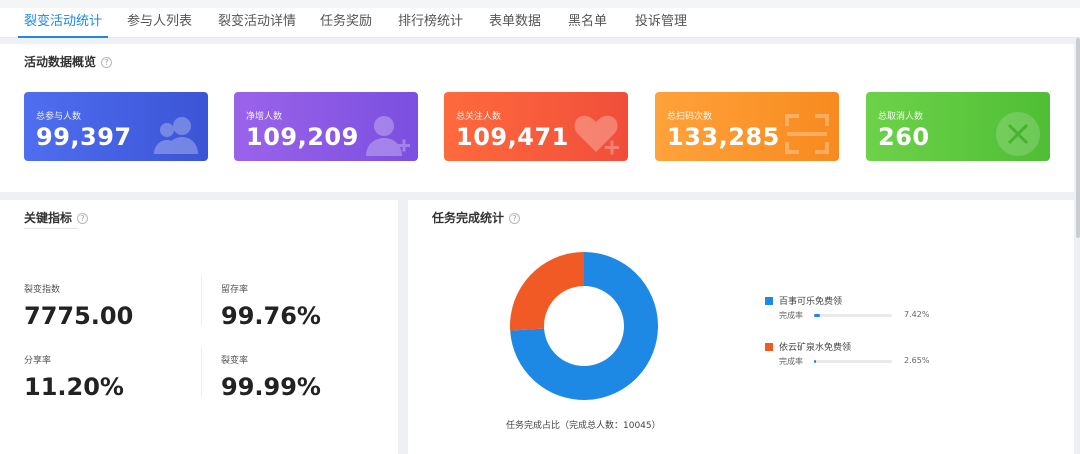 The height and width of the screenshot is (454, 1080). I want to click on metric-label: 裂变率, so click(235, 361).